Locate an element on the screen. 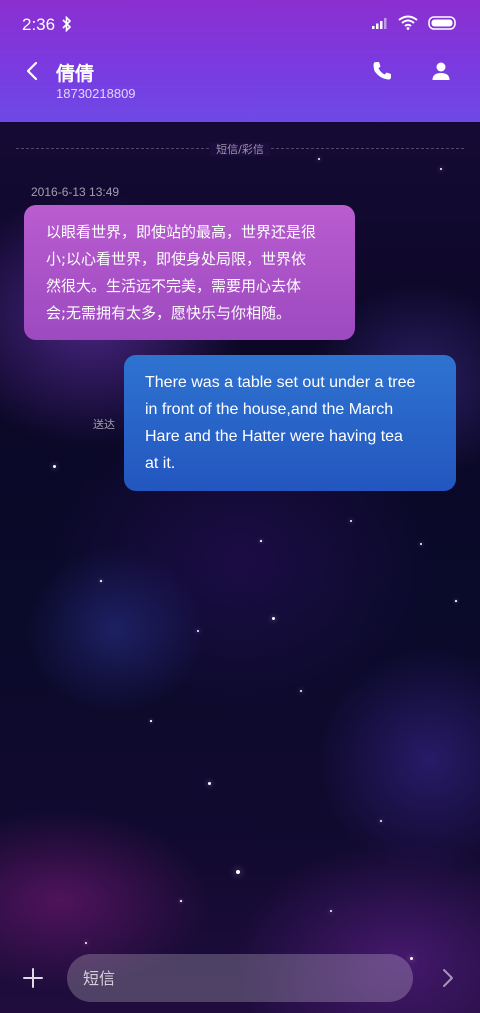 The height and width of the screenshot is (1013, 480). battery-icon is located at coordinates (442, 22).